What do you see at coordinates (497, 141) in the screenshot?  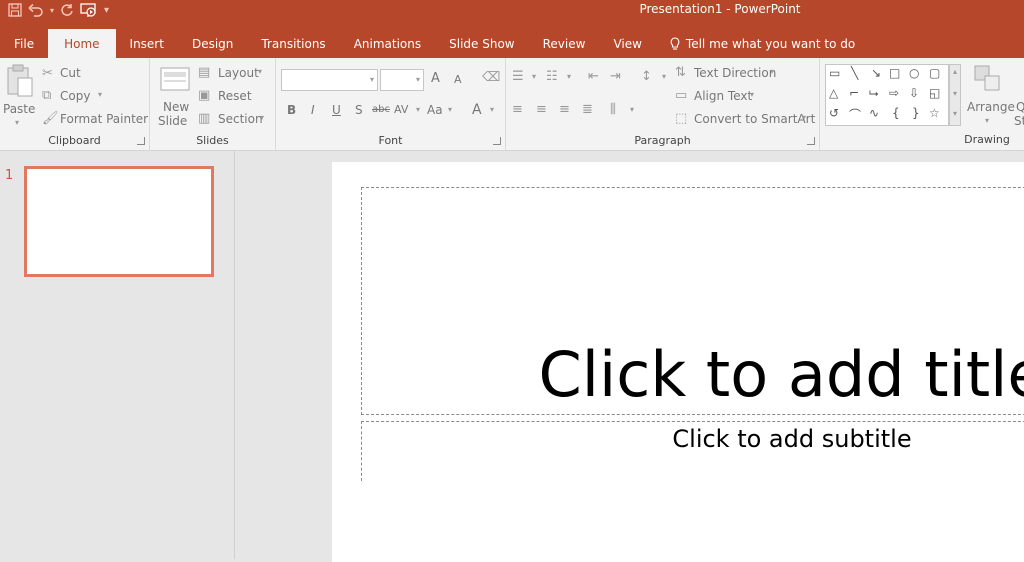 I see `font-launcher-icon` at bounding box center [497, 141].